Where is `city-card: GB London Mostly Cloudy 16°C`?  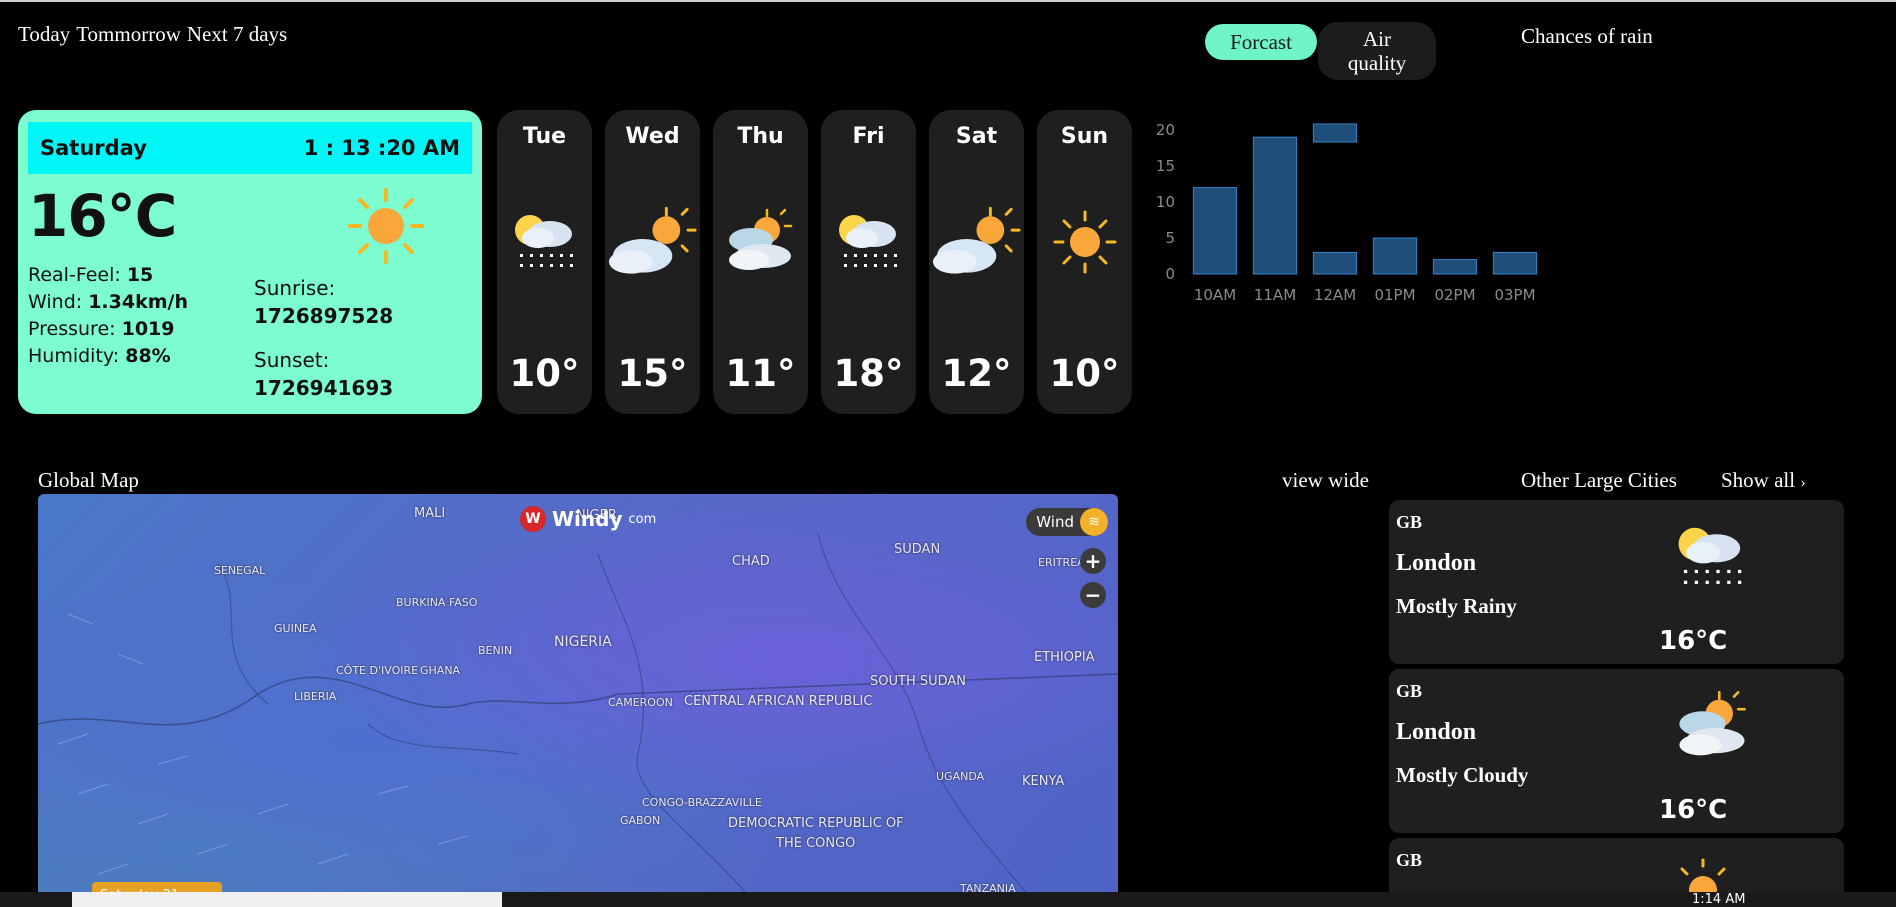 city-card: GB London Mostly Cloudy 16°C is located at coordinates (1616, 751).